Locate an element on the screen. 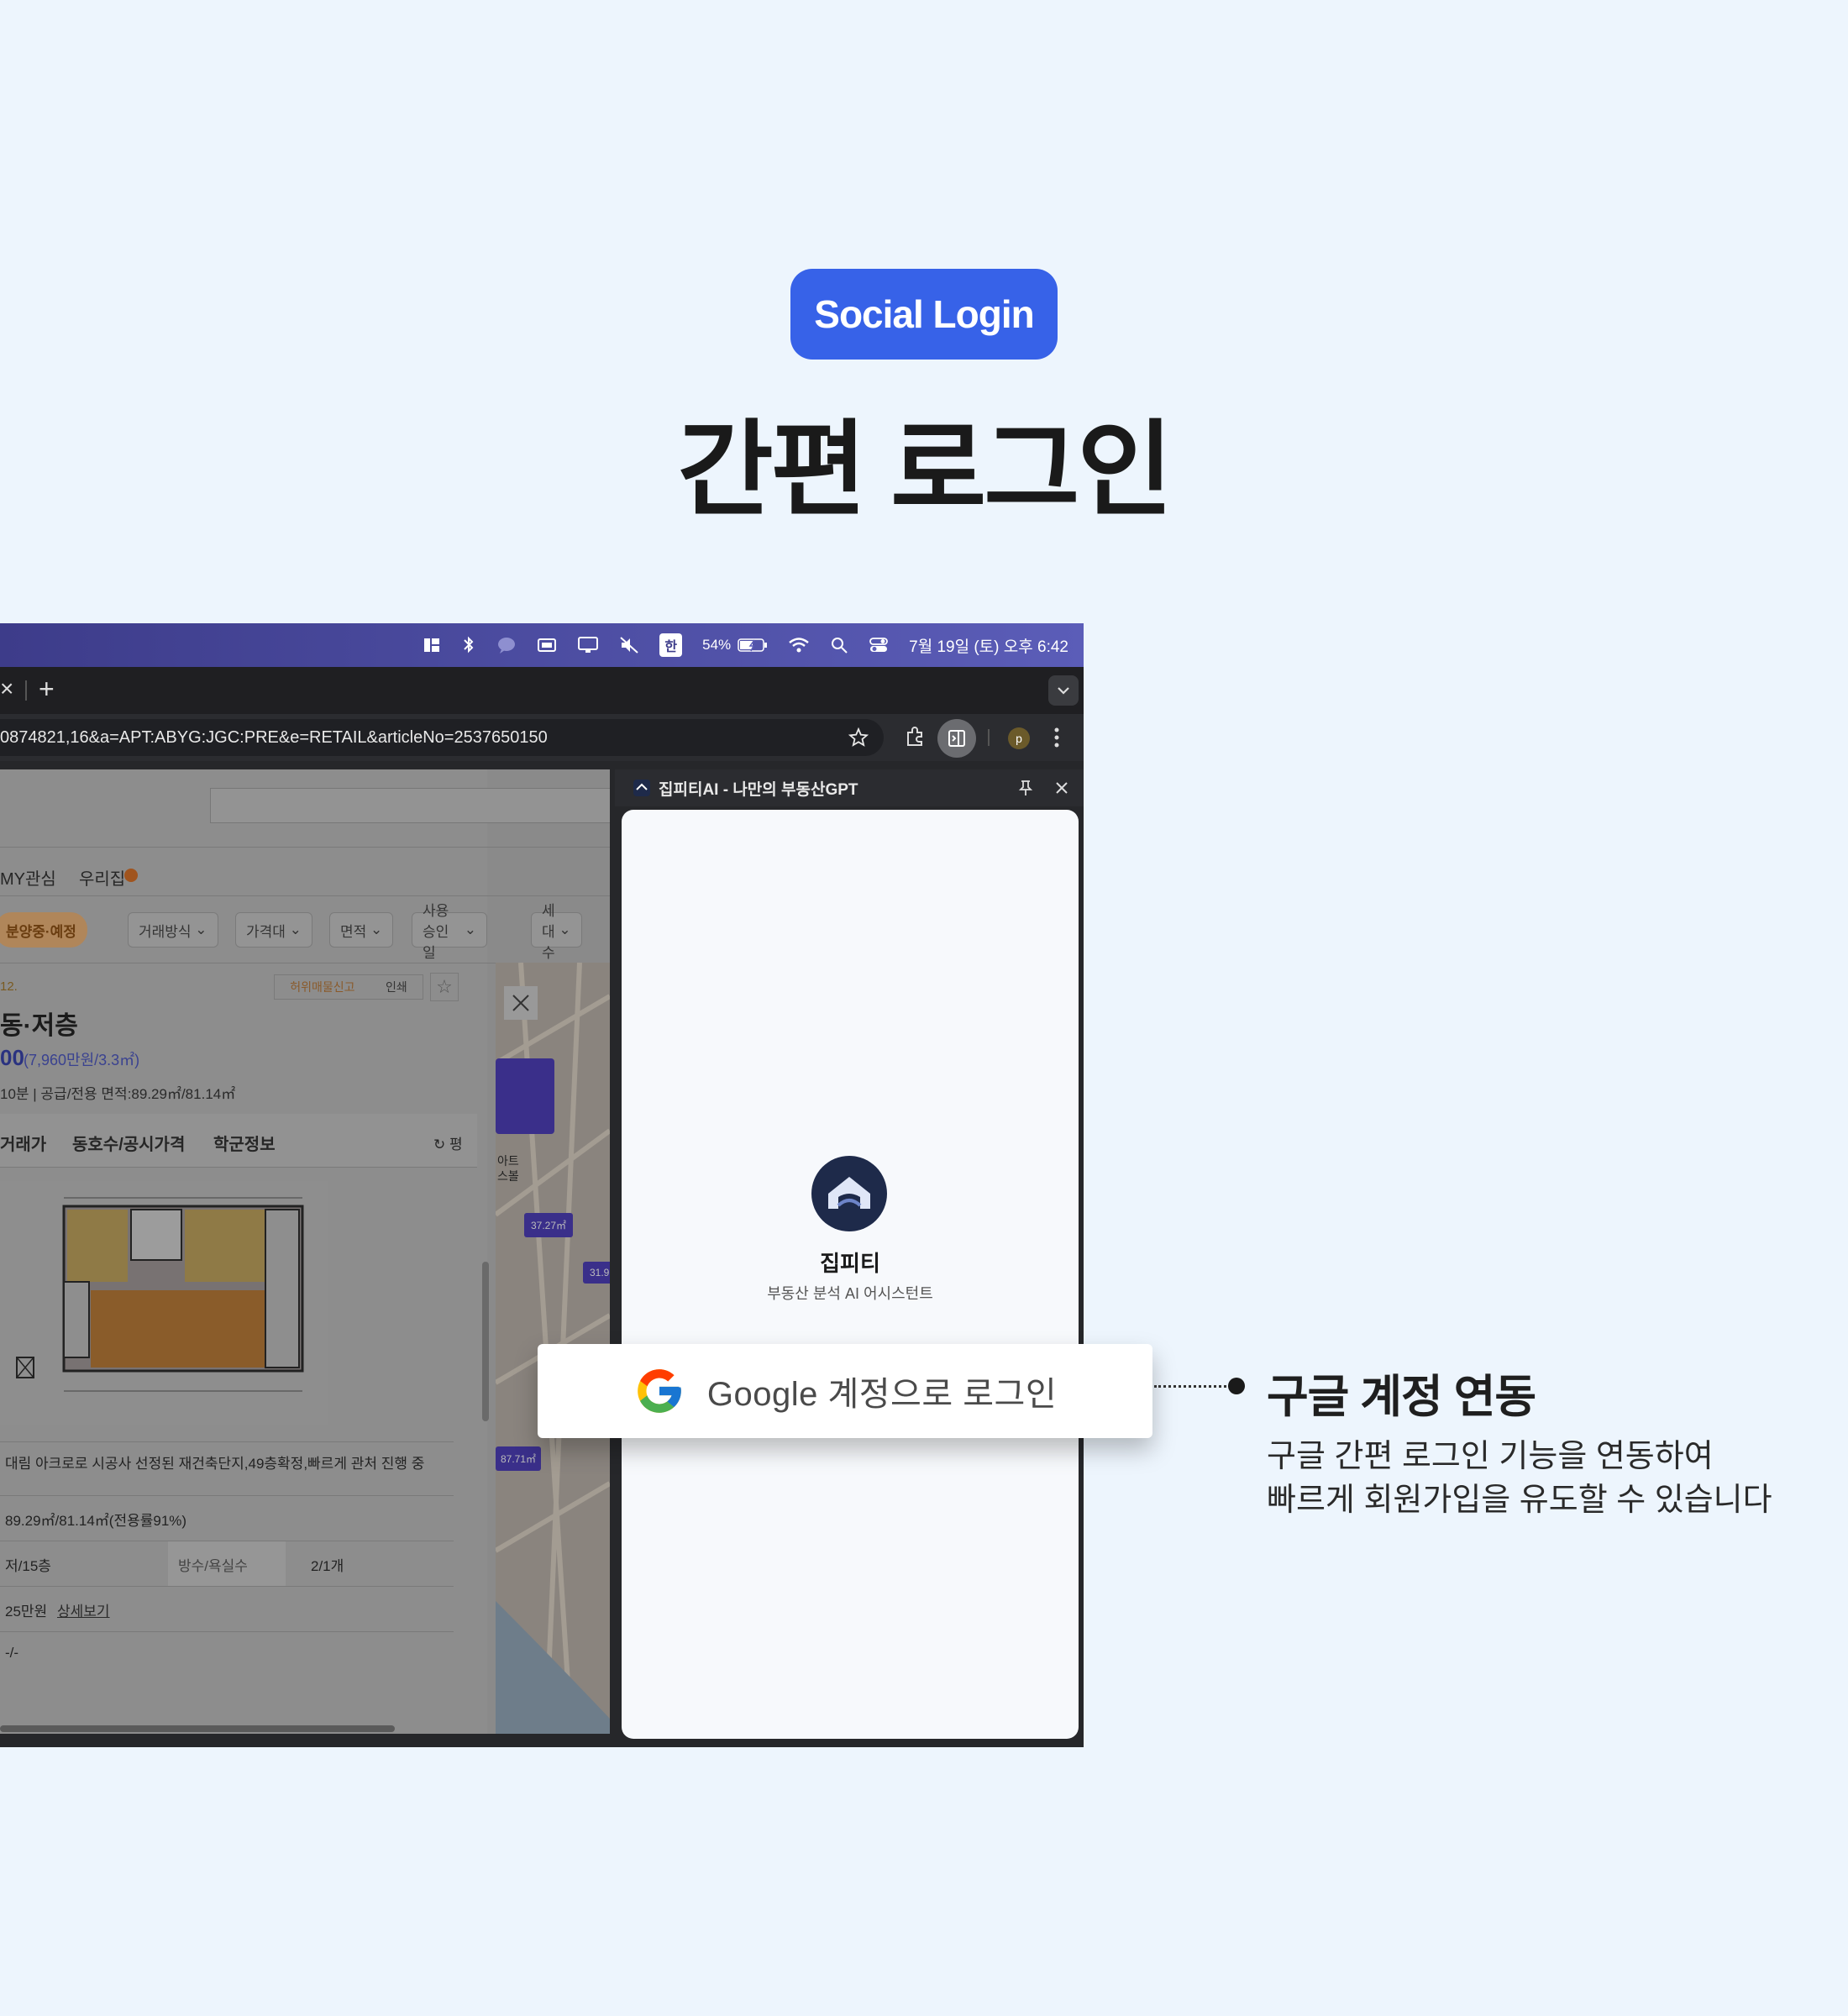 The image size is (1848, 2016). callout-dot is located at coordinates (1236, 1386).